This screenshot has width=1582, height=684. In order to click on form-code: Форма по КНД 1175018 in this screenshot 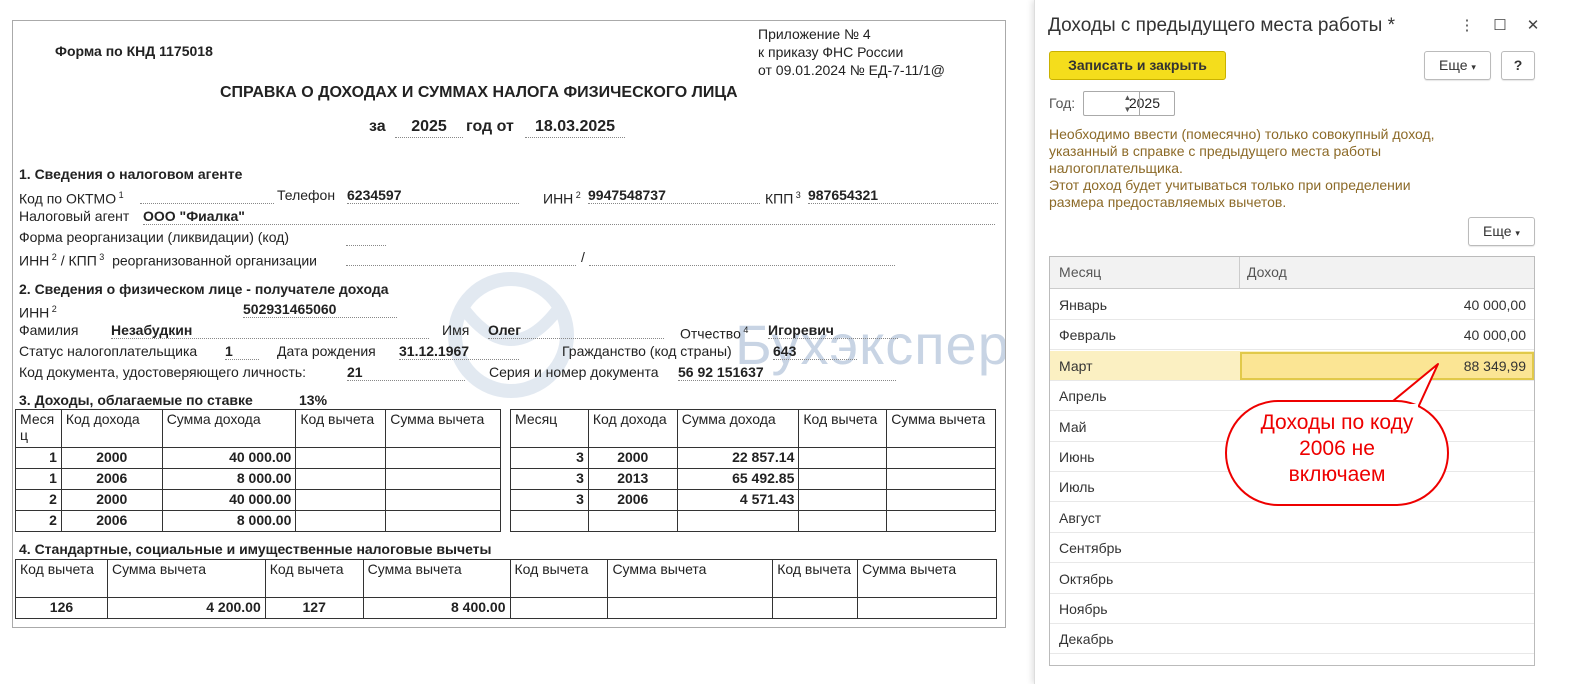, I will do `click(134, 51)`.